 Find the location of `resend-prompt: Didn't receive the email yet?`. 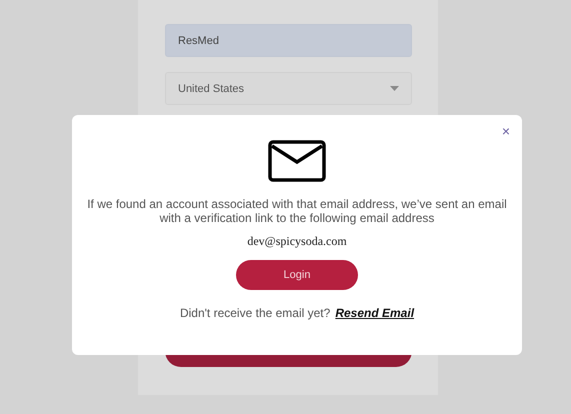

resend-prompt: Didn't receive the email yet? is located at coordinates (255, 313).